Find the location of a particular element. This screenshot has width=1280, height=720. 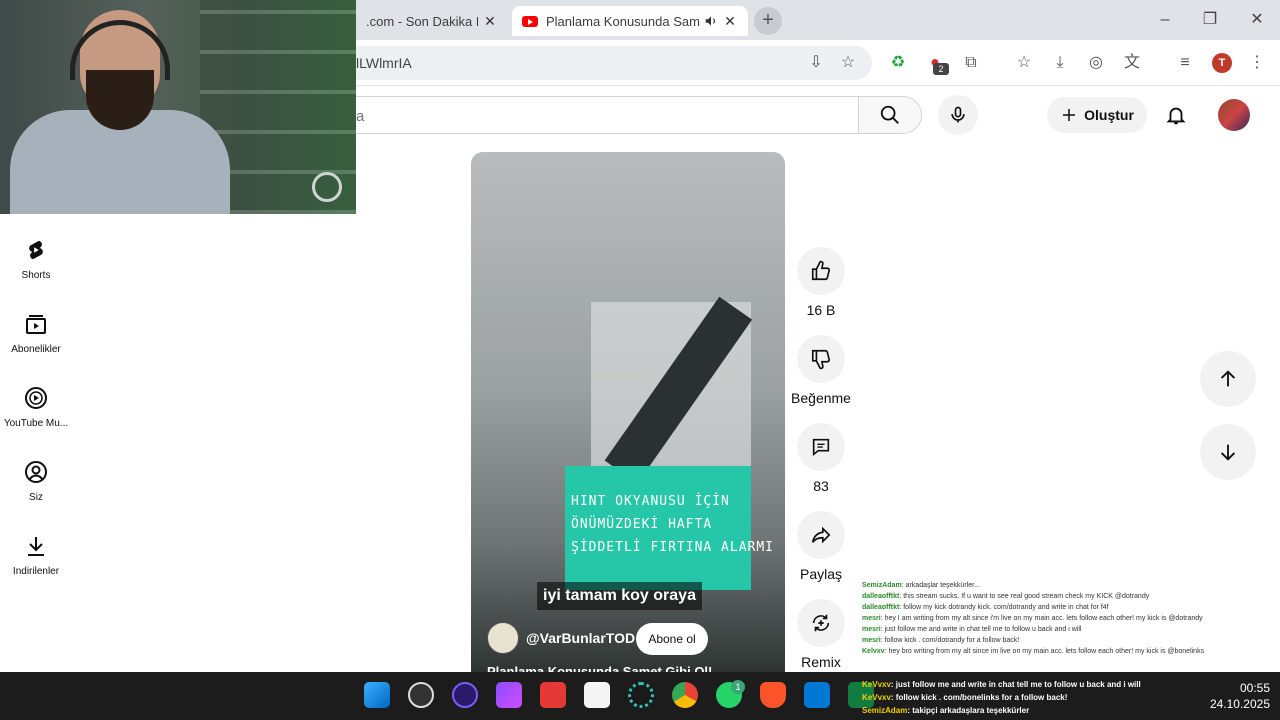

share-icon is located at coordinates (821, 535).